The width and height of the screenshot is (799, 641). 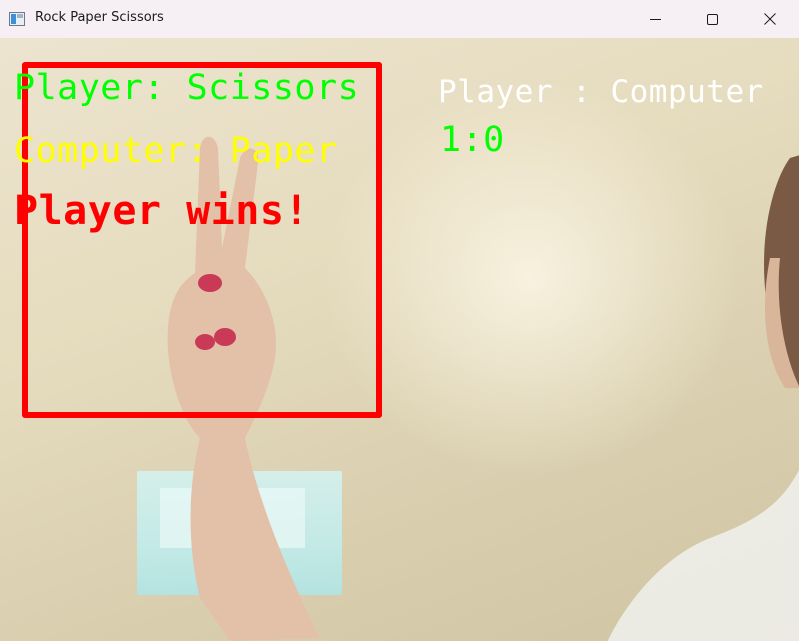 What do you see at coordinates (601, 92) in the screenshot?
I see `score-header-label: Player : Computer` at bounding box center [601, 92].